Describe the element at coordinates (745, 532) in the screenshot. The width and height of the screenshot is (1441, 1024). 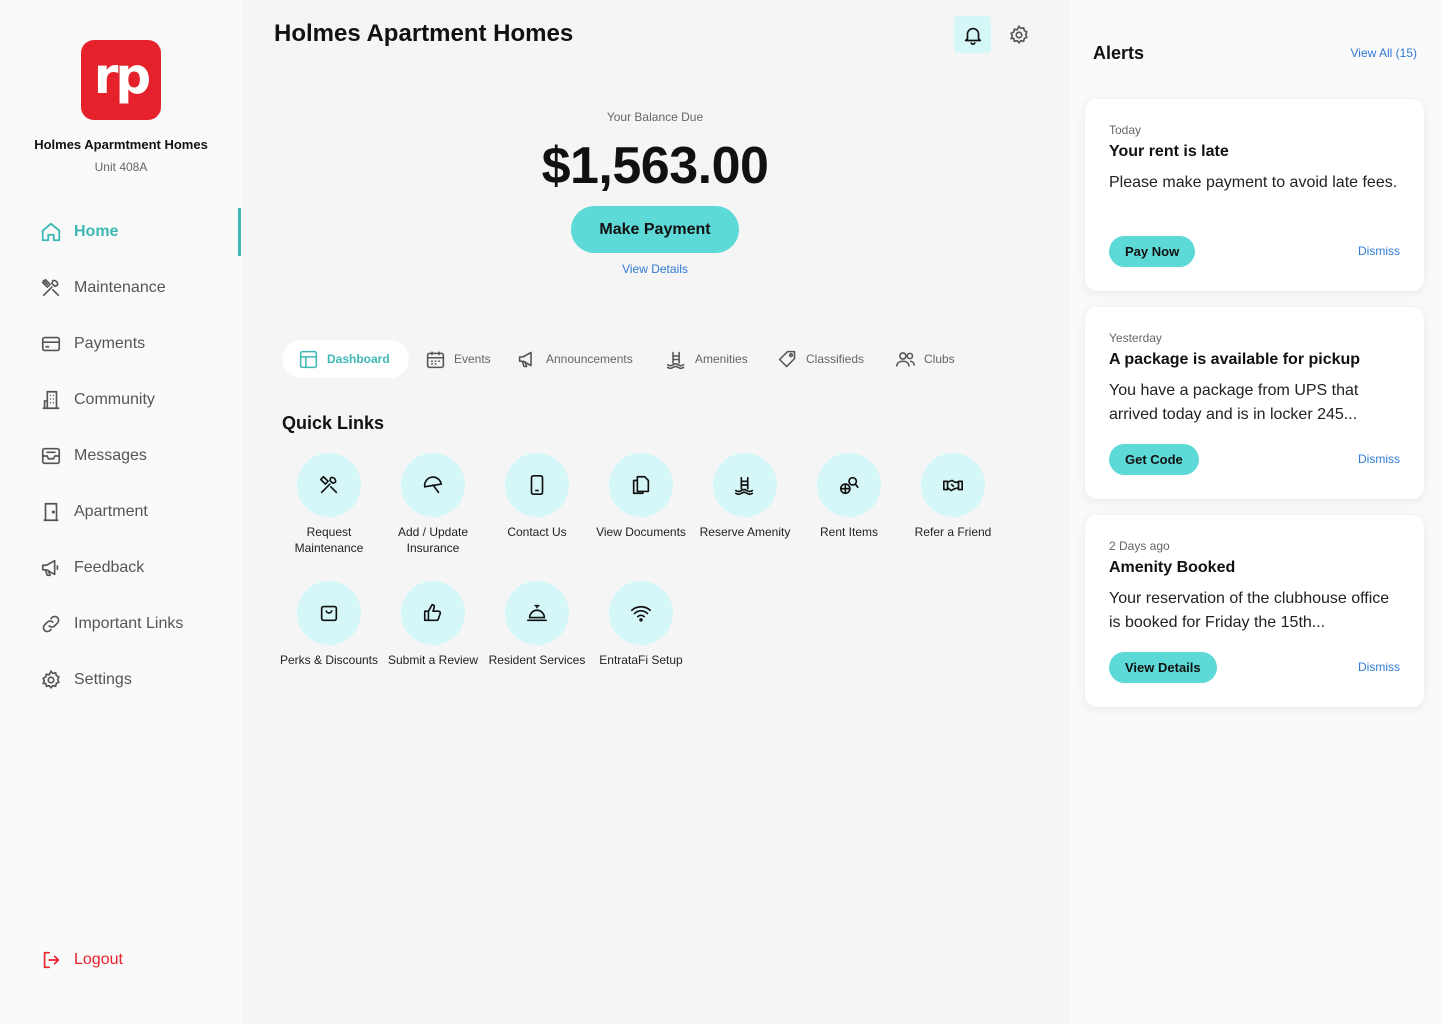
I see `quick-link-label: Reserve Amenity` at that location.